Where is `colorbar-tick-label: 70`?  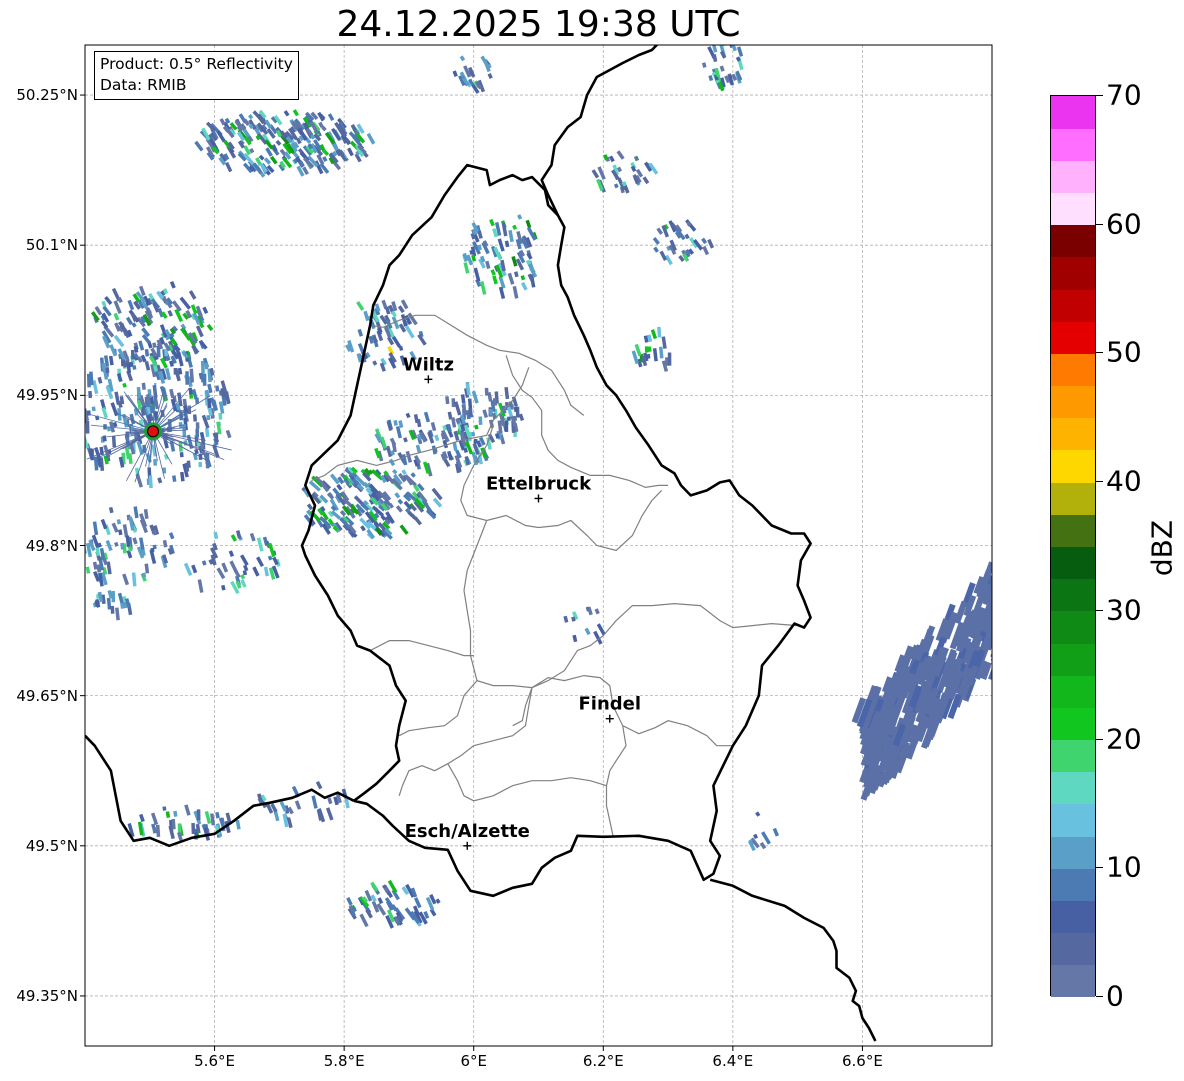 colorbar-tick-label: 70 is located at coordinates (1124, 95).